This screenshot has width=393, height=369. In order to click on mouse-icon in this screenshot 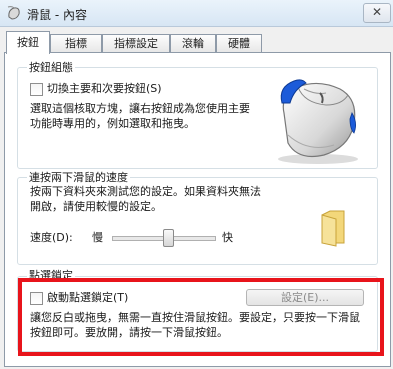, I will do `click(13, 13)`.